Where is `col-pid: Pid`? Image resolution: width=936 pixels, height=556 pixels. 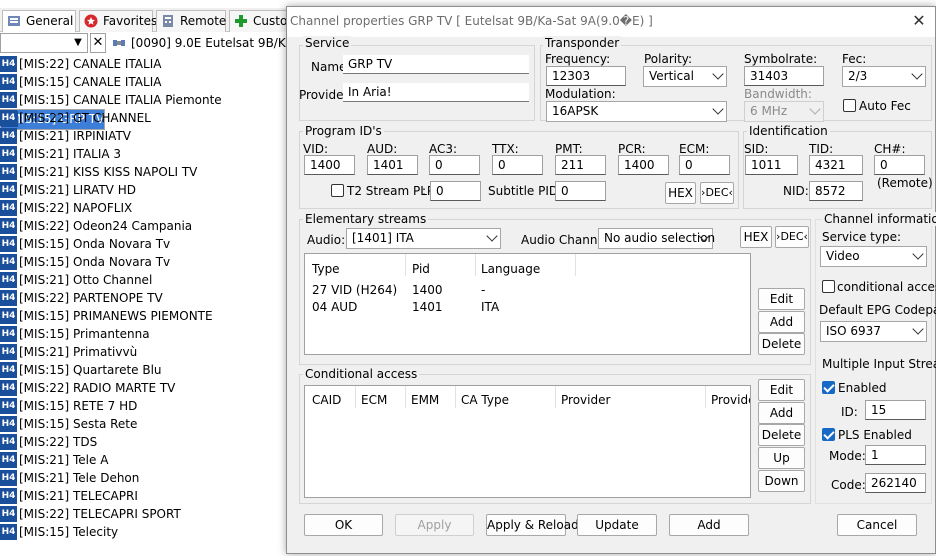
col-pid: Pid is located at coordinates (421, 269).